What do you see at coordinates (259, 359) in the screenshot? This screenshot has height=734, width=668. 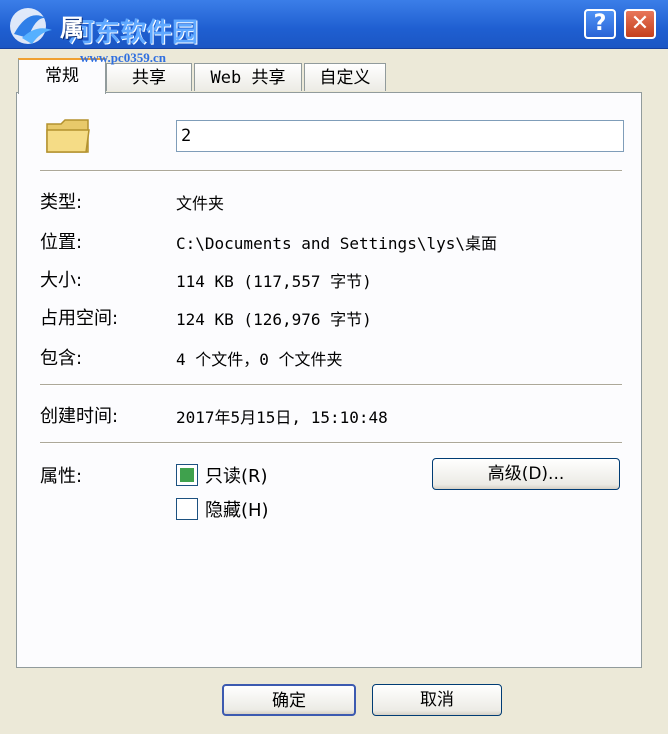 I see `contains-value: 4 个文件，0 个文件夹` at bounding box center [259, 359].